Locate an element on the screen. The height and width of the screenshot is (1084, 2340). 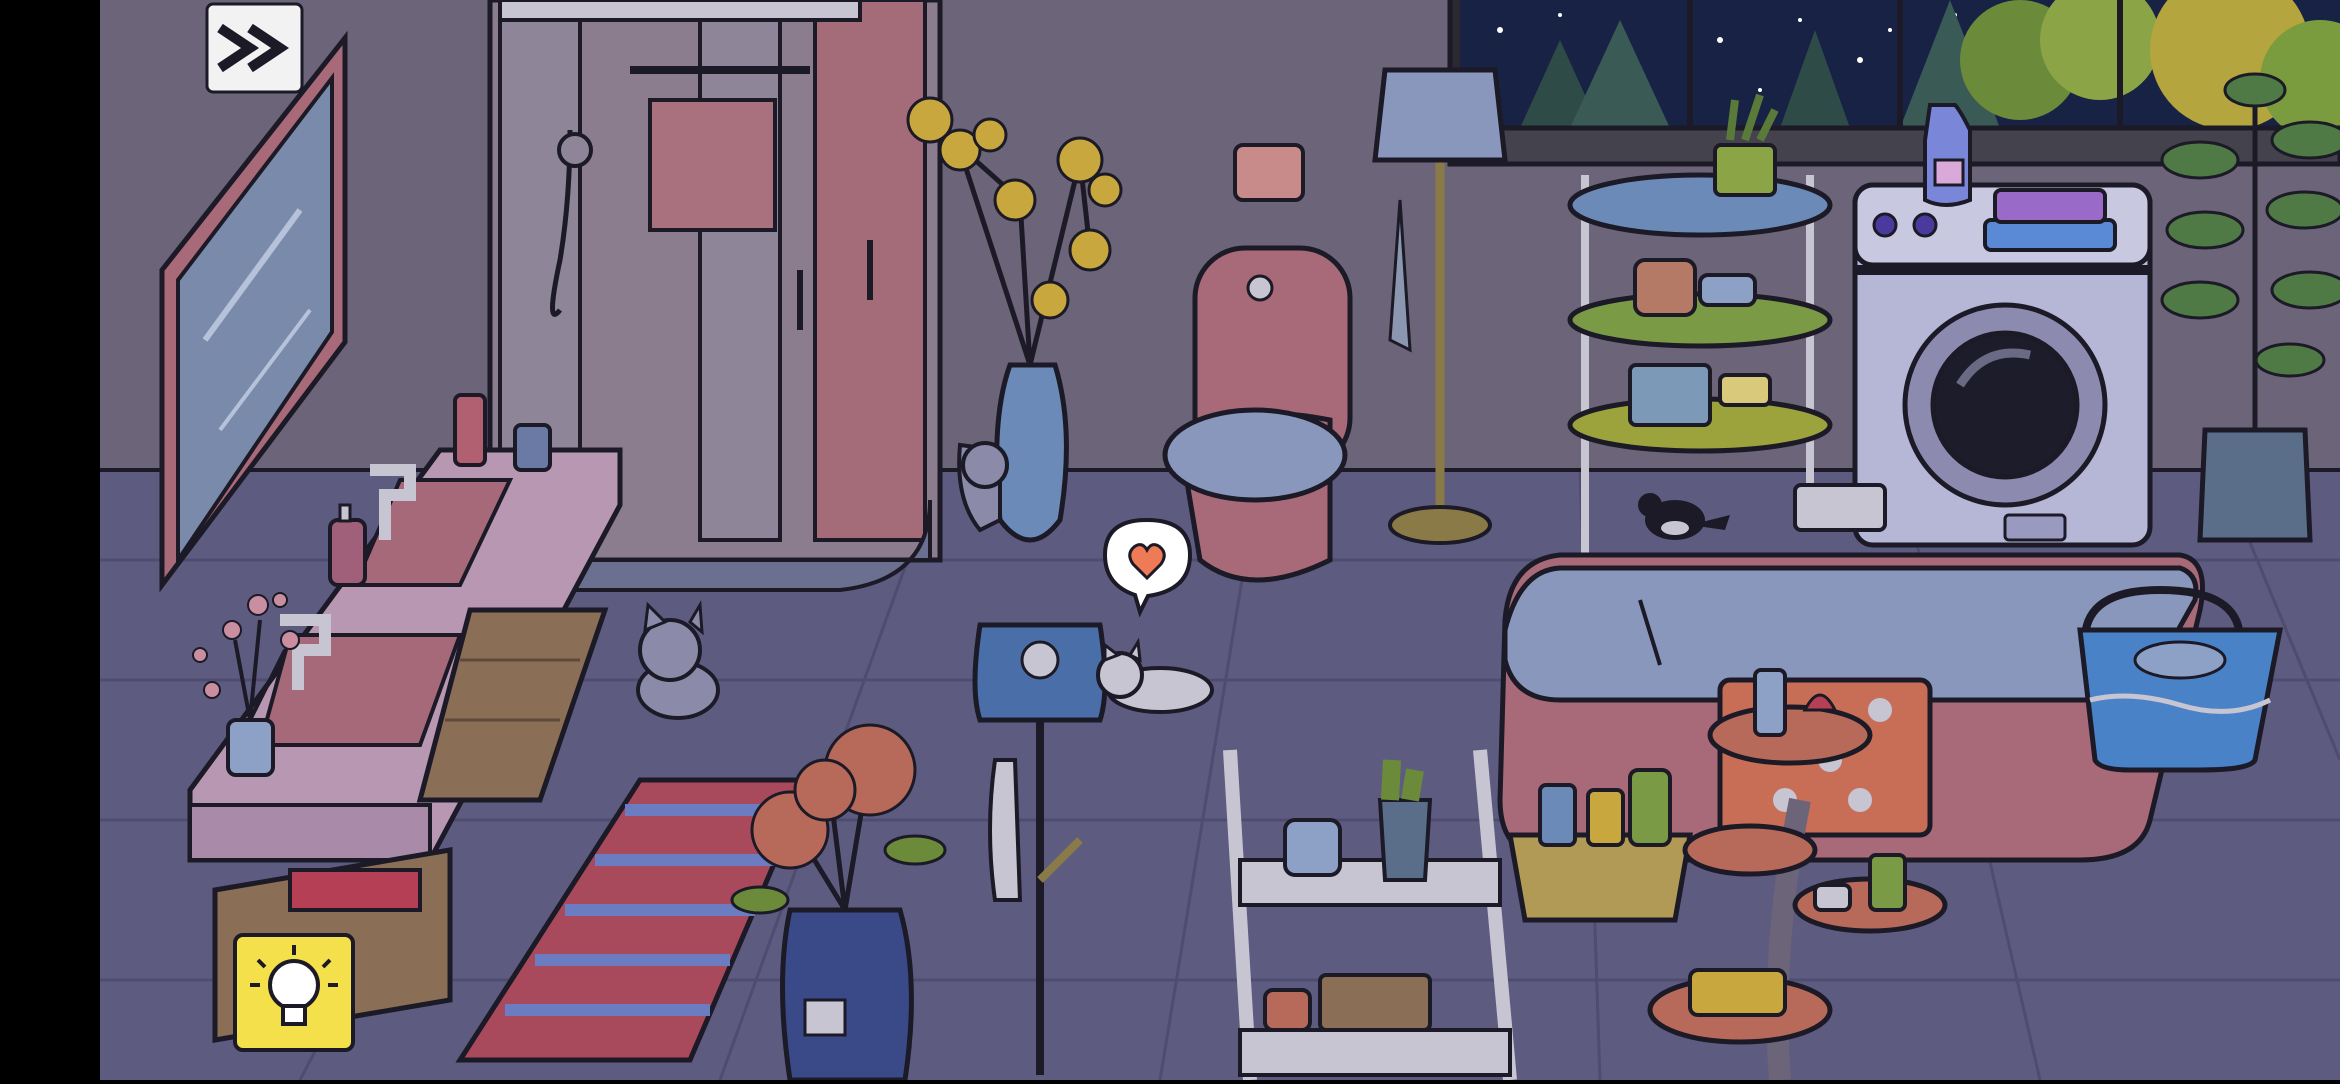
detergent-bottle is located at coordinates (1947, 155).